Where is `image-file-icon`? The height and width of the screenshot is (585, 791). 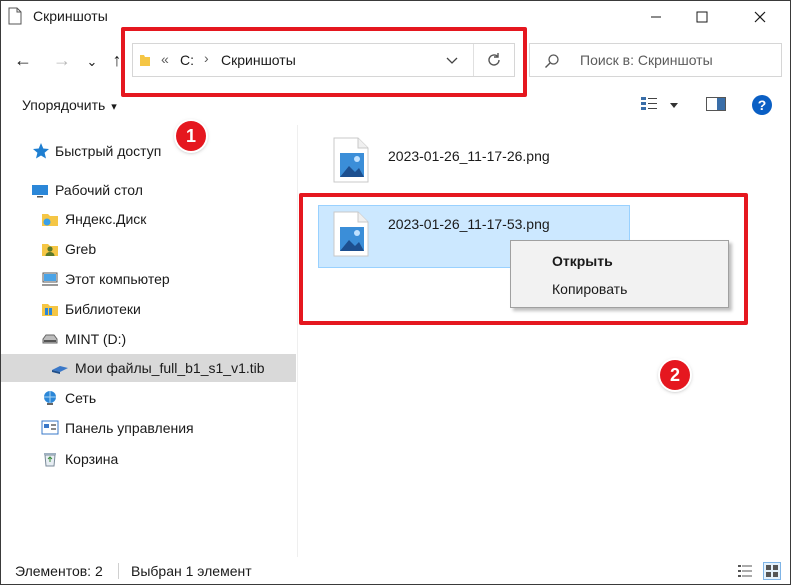
image-file-icon is located at coordinates (351, 160).